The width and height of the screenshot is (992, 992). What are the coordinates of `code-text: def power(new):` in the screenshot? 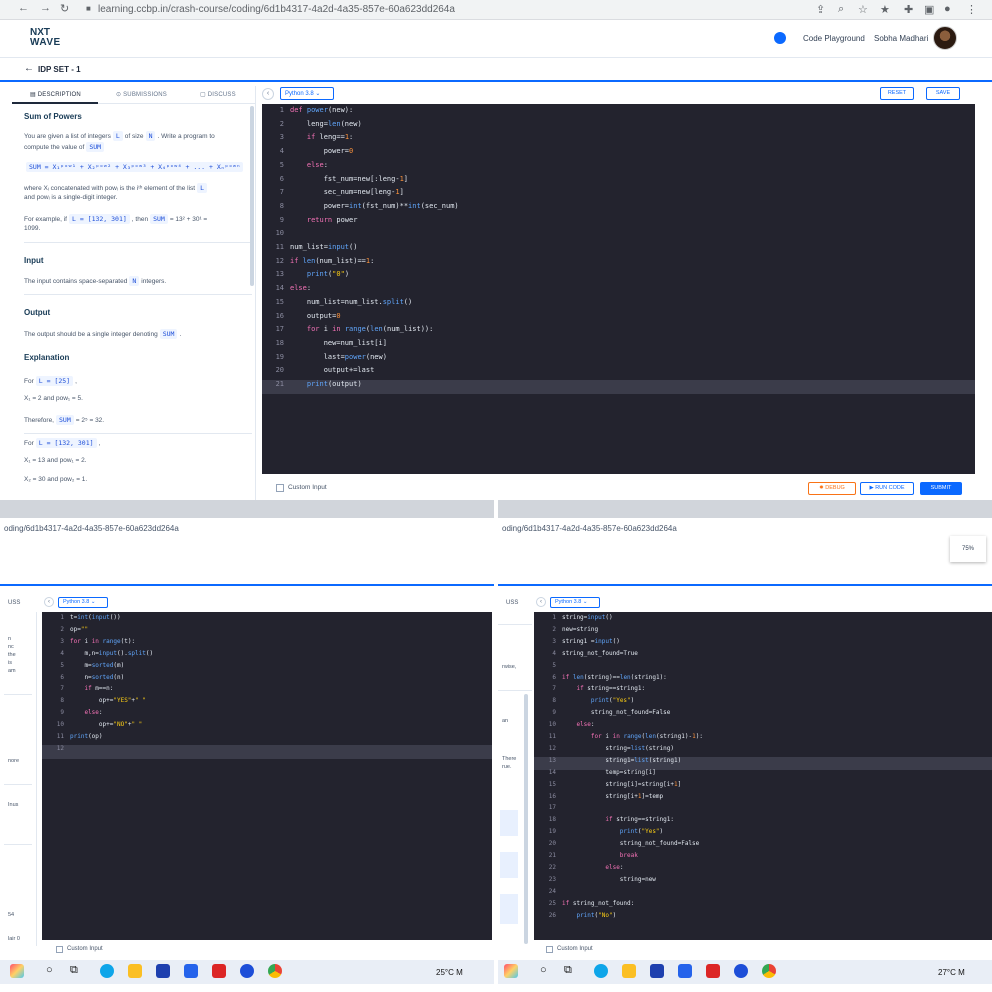 It's located at (322, 110).